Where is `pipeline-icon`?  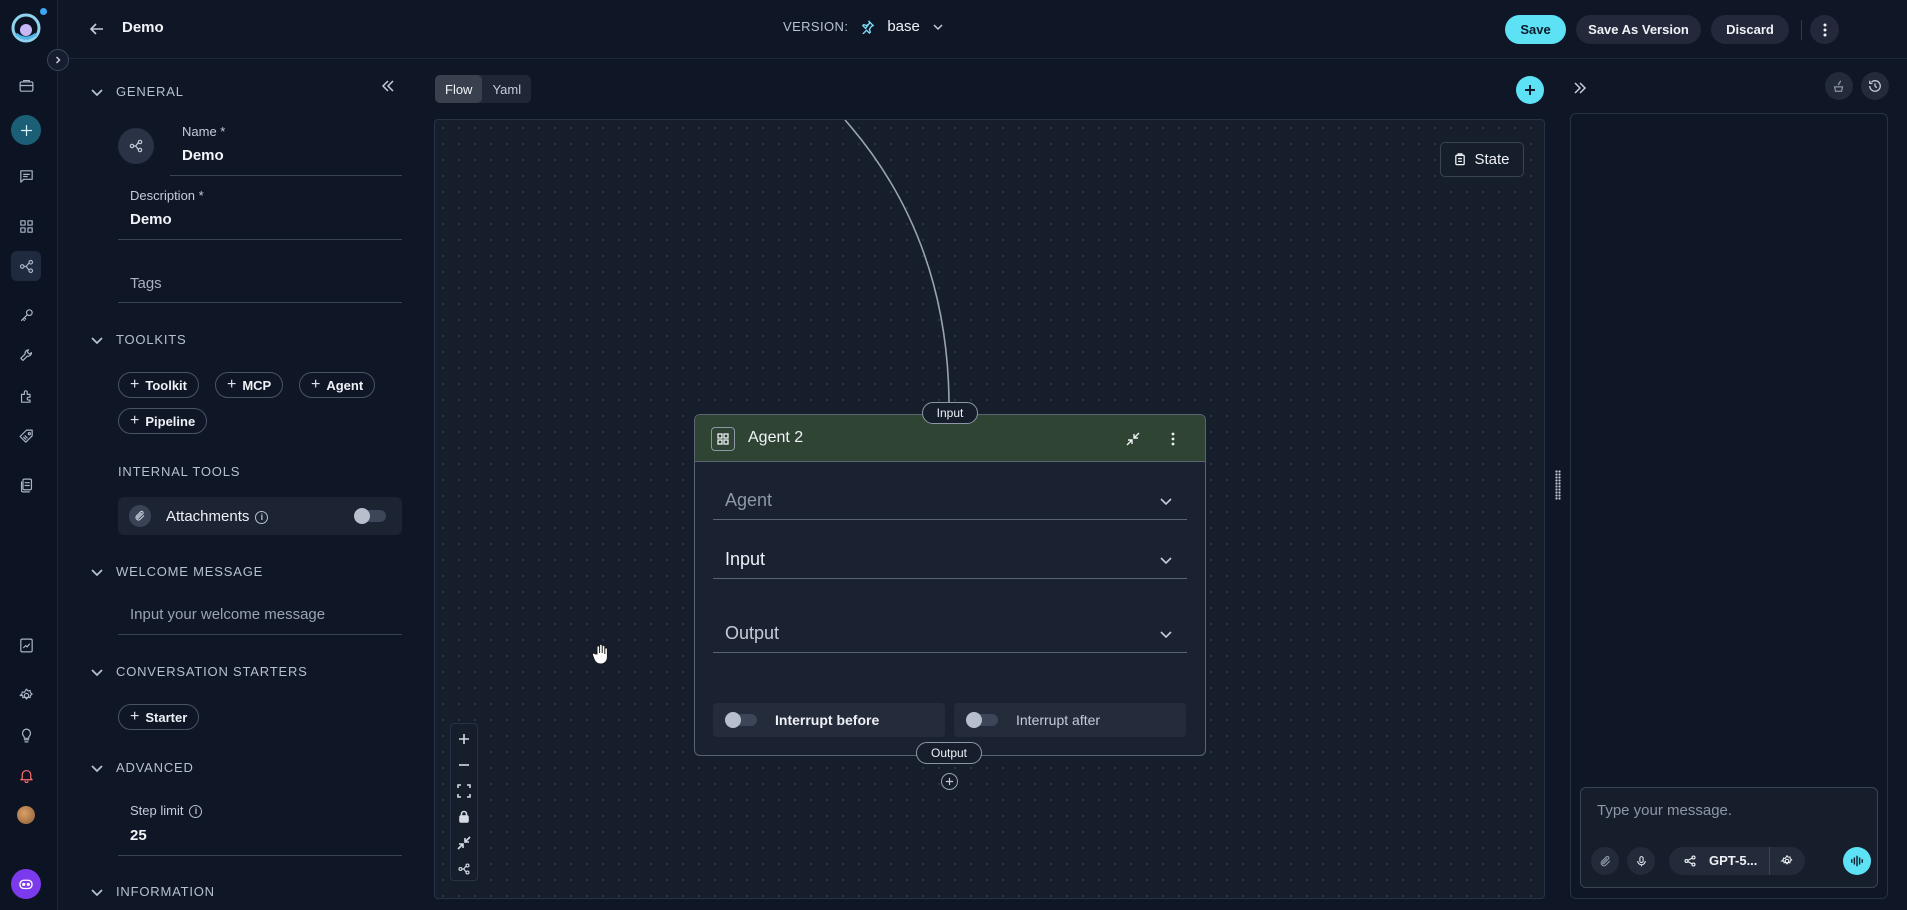 pipeline-icon is located at coordinates (26, 266).